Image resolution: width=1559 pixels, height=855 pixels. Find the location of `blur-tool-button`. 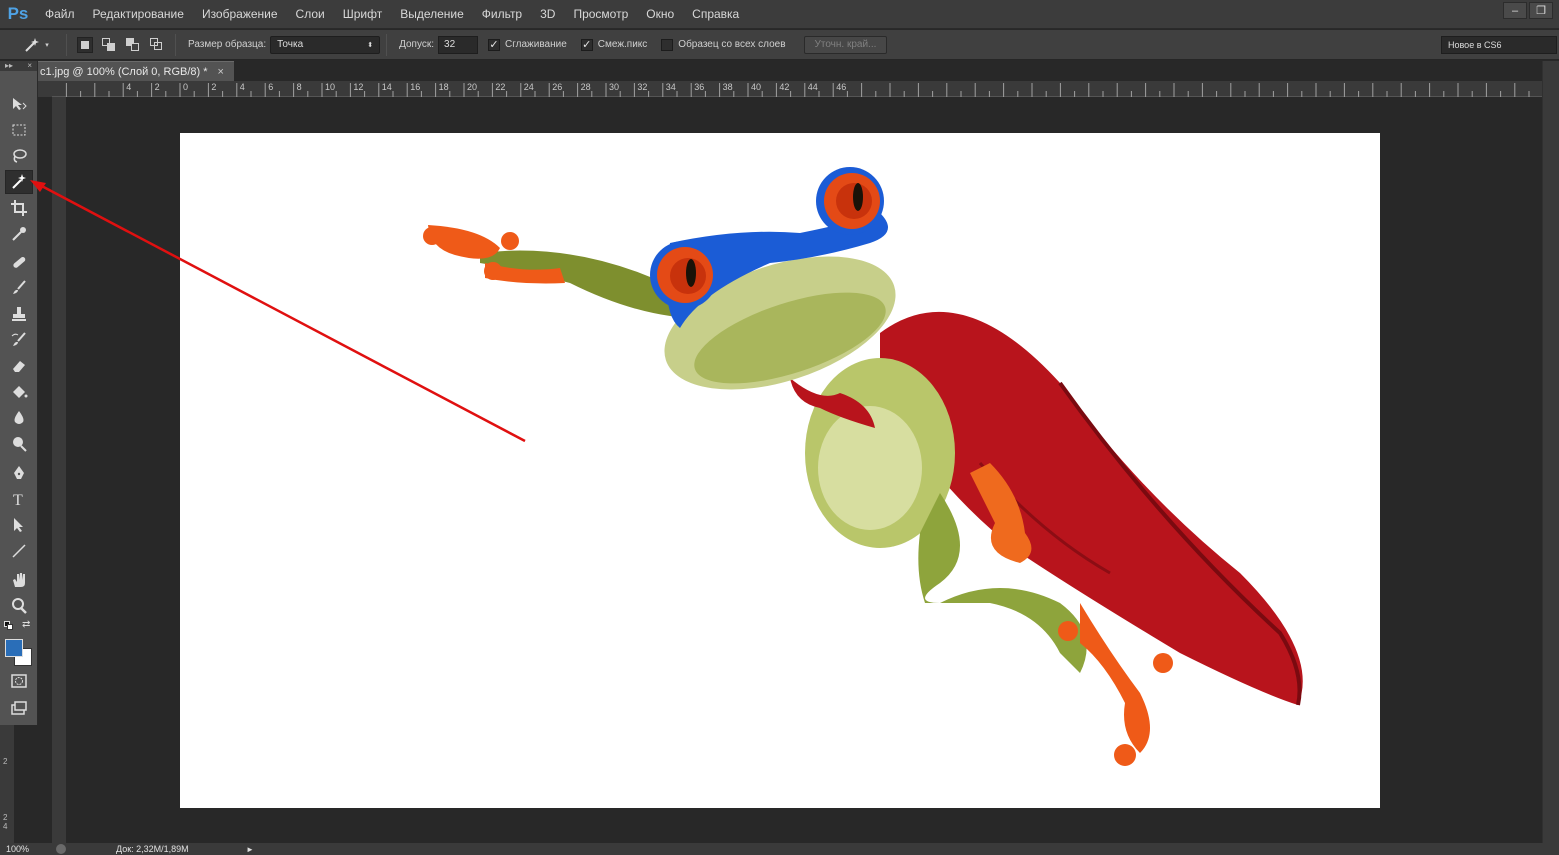

blur-tool-button is located at coordinates (19, 418).